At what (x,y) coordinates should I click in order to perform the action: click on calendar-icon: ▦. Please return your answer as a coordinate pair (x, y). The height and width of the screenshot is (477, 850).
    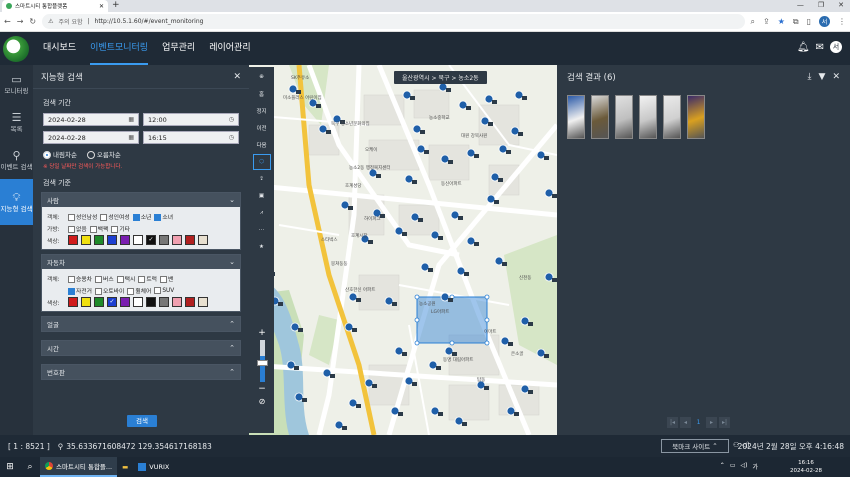
    Looking at the image, I should click on (131, 119).